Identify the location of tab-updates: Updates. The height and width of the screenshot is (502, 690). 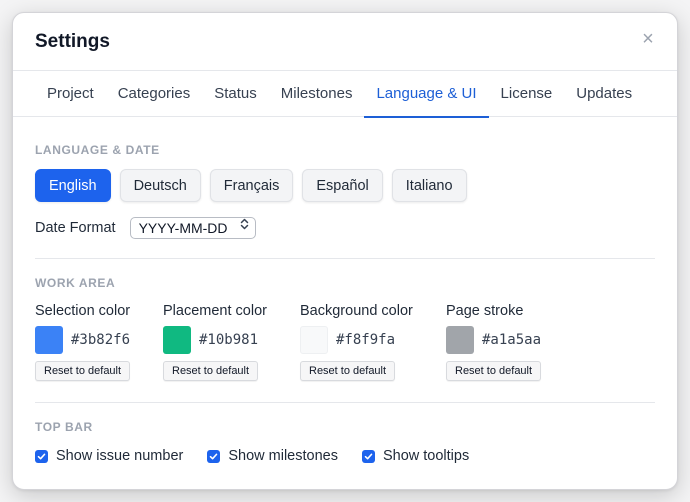
(604, 94).